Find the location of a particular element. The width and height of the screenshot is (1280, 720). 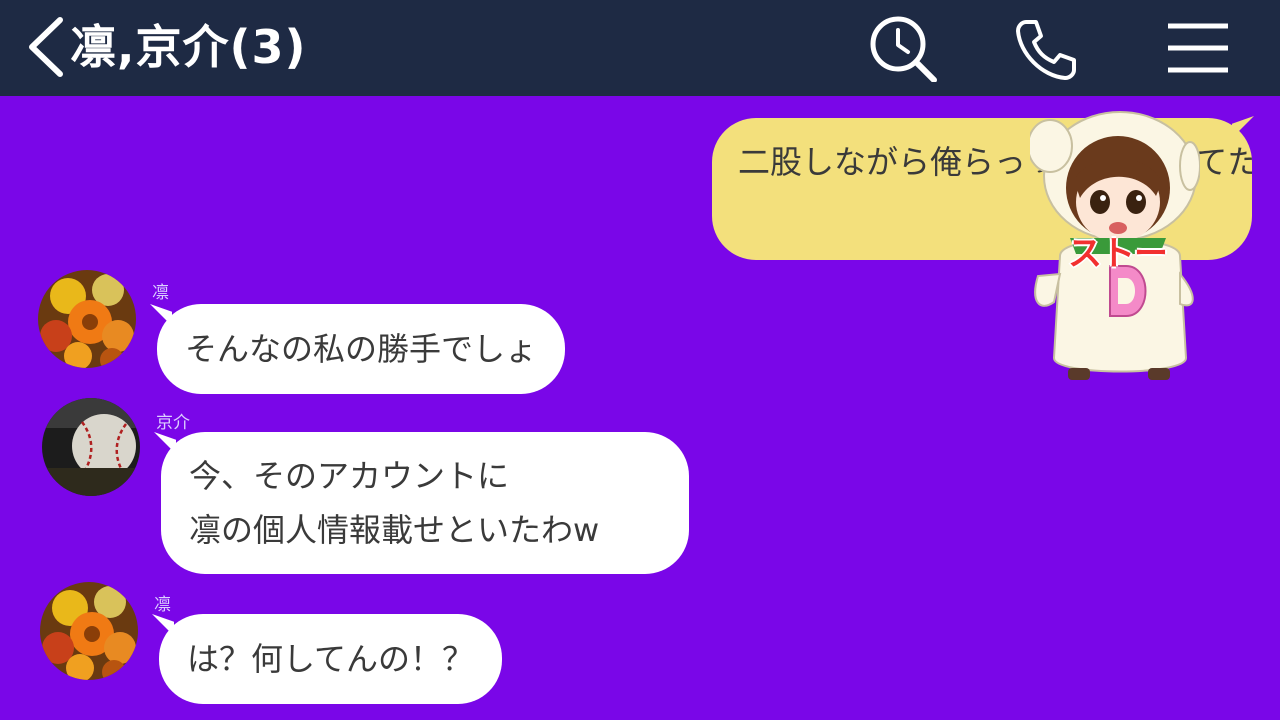

message-bubble: 今、そのアカウントに 凛の個人情報載せといたわw is located at coordinates (425, 503).